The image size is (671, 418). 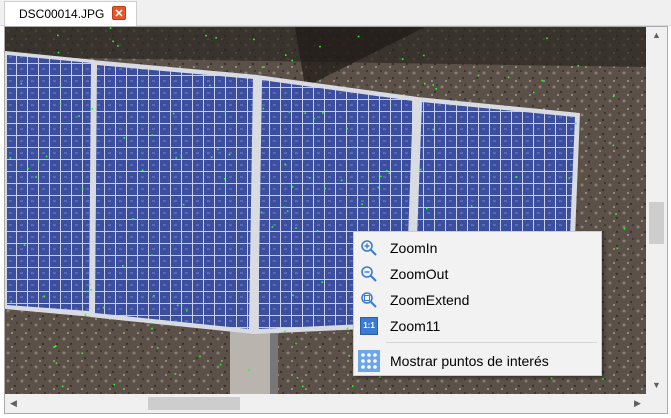 What do you see at coordinates (477, 300) in the screenshot?
I see `menu-item-zoom-extend: ZoomExtend` at bounding box center [477, 300].